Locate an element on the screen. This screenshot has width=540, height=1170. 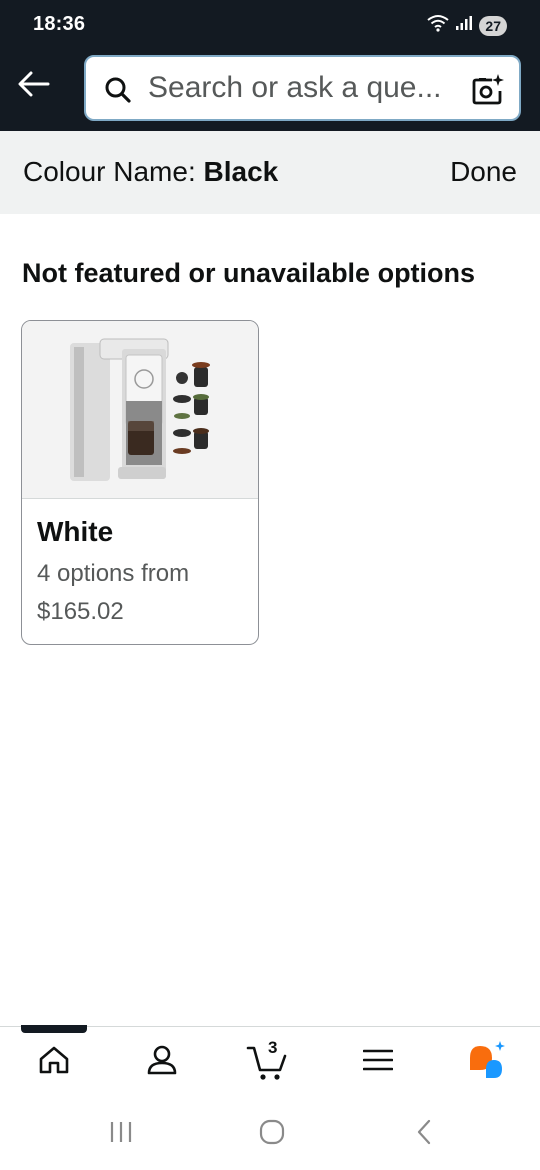
system-nav-bar is located at coordinates (270, 1134).